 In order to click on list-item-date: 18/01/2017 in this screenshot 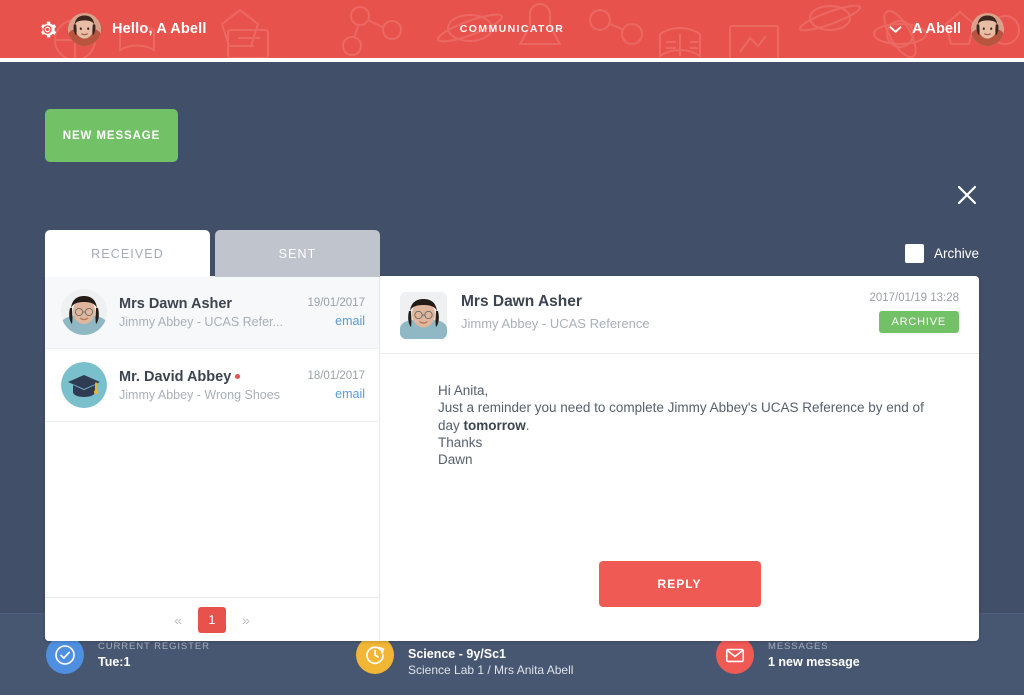, I will do `click(336, 375)`.